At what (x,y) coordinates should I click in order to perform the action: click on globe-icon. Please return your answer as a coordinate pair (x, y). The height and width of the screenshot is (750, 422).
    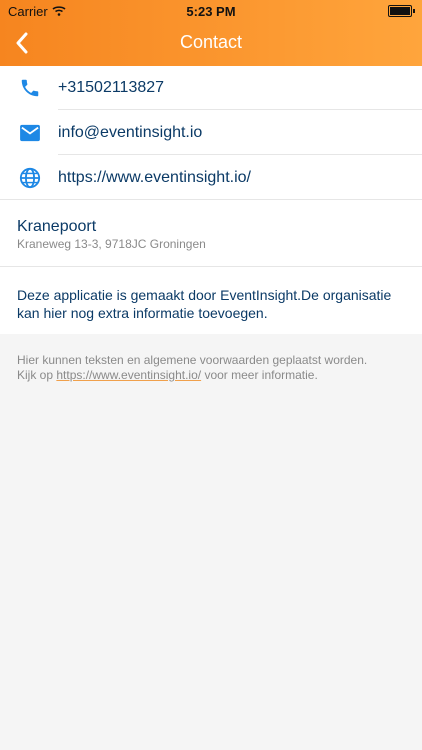
    Looking at the image, I should click on (30, 178).